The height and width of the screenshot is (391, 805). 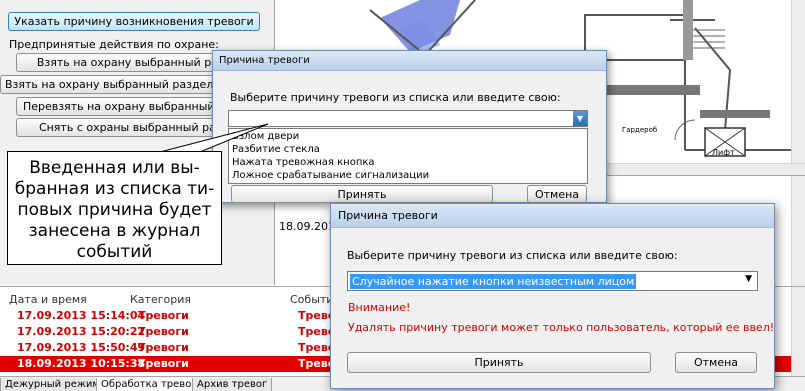 What do you see at coordinates (81, 331) in the screenshot?
I see `cell-datetime: 17.09.2013 15:20:22` at bounding box center [81, 331].